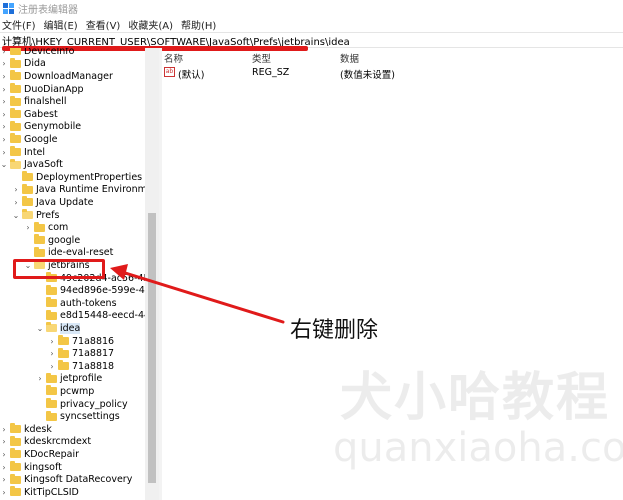 The image size is (623, 500). Describe the element at coordinates (77, 177) in the screenshot. I see `tree-item: DeploymentProperties` at that location.